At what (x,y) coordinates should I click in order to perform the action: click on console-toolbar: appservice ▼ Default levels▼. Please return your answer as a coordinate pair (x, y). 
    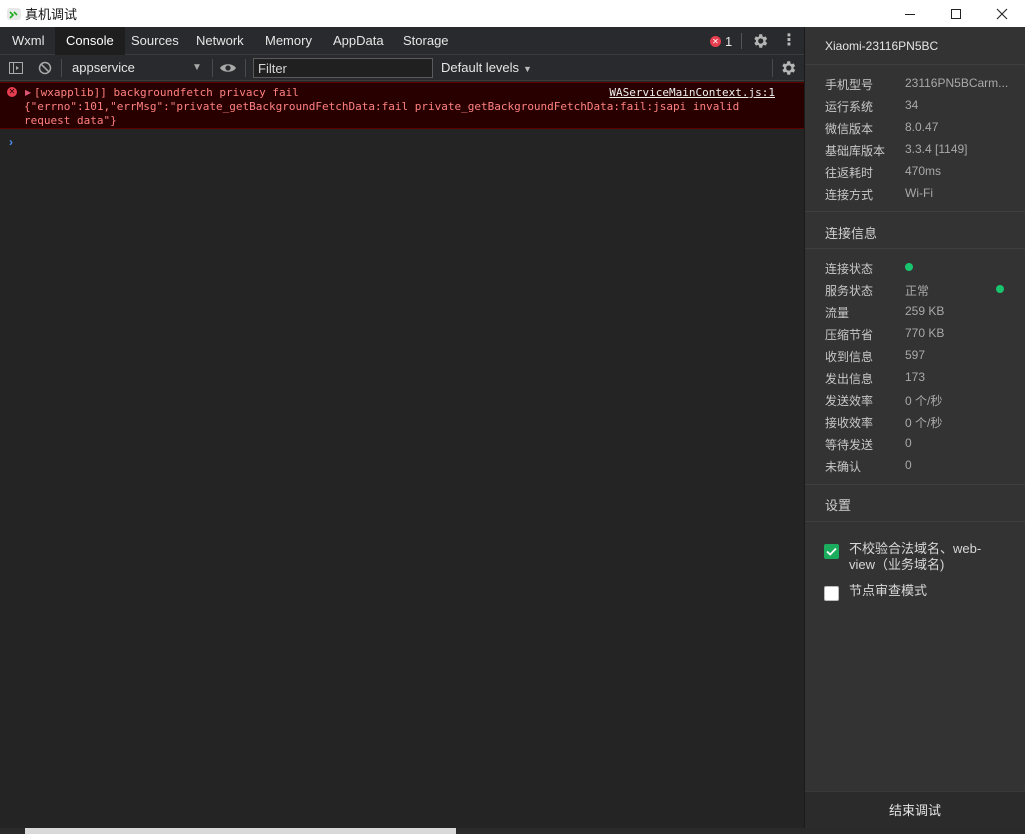
    Looking at the image, I should click on (402, 68).